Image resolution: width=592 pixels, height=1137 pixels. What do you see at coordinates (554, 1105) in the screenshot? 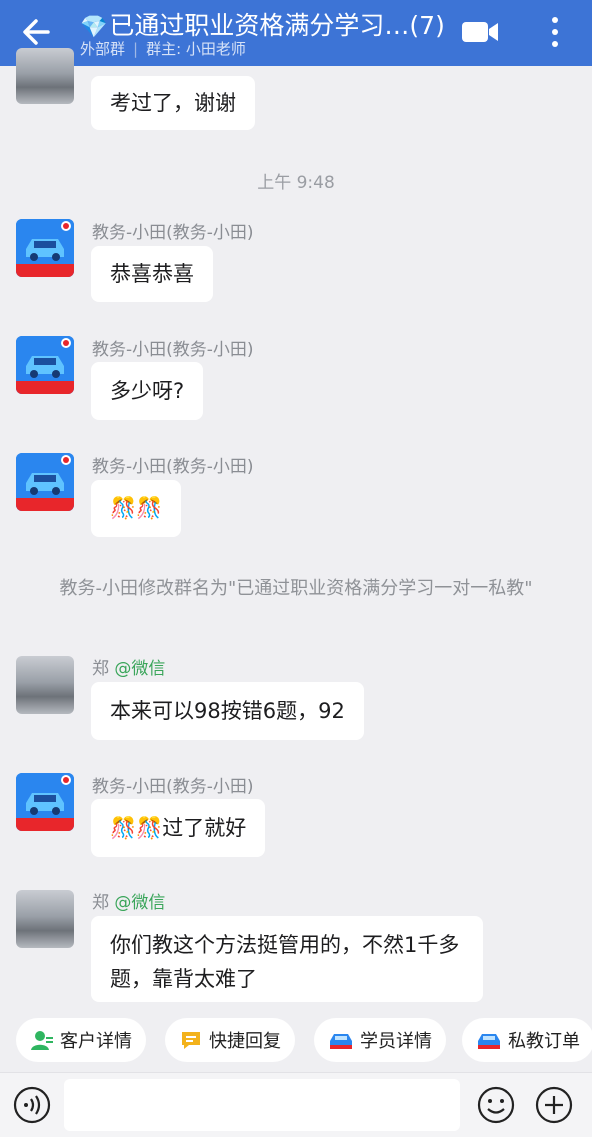
I see `plus-icon` at bounding box center [554, 1105].